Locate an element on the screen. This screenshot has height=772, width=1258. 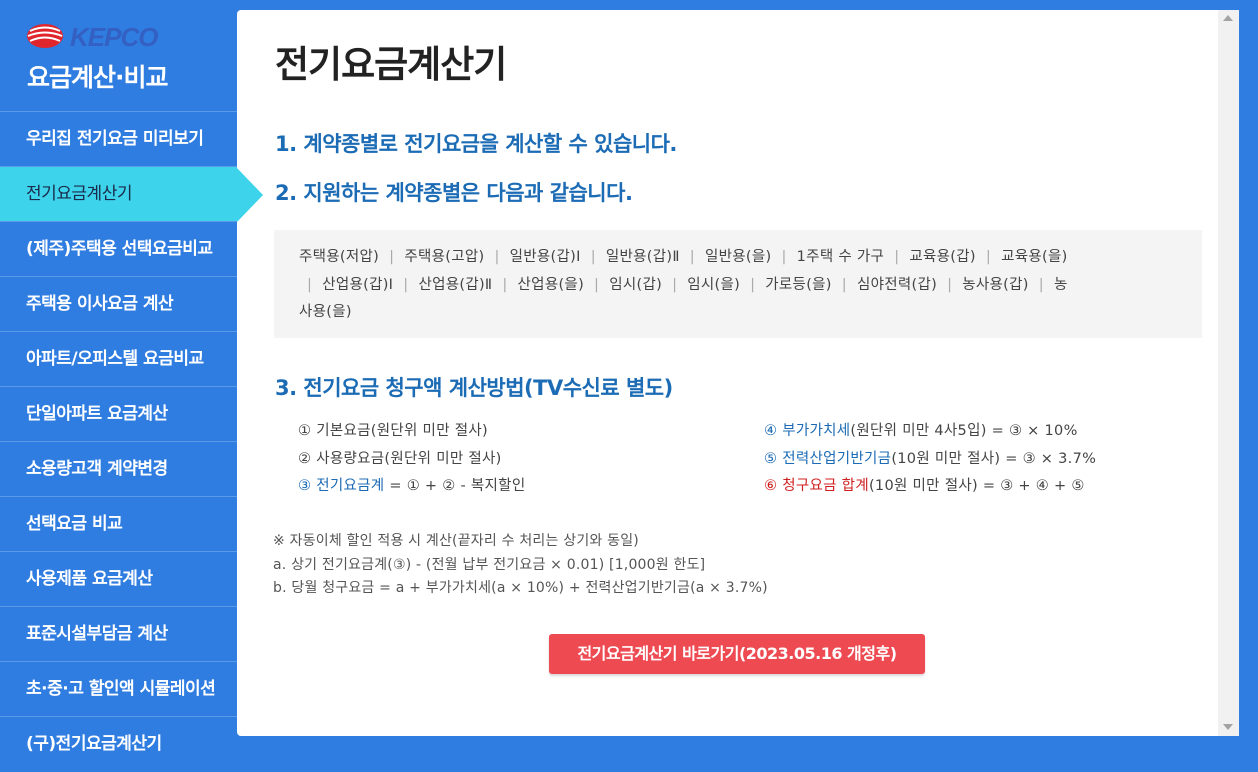
logo-area: KEPCO 요금계산·비교 is located at coordinates (118, 55).